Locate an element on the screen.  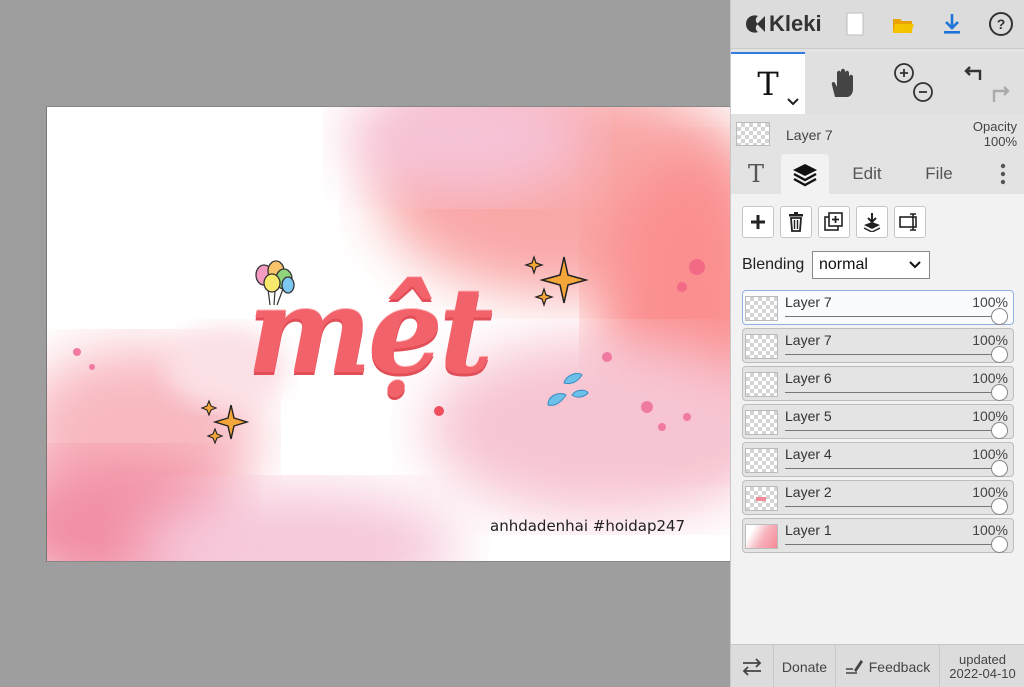
text-tool-icon: T is located at coordinates (768, 84).